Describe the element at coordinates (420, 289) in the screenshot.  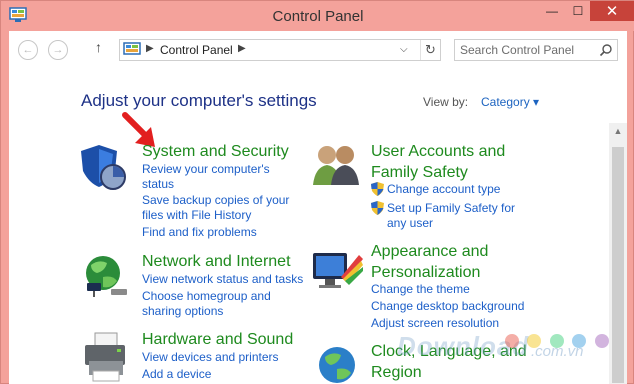
I see `link-change-theme: Change the theme` at that location.